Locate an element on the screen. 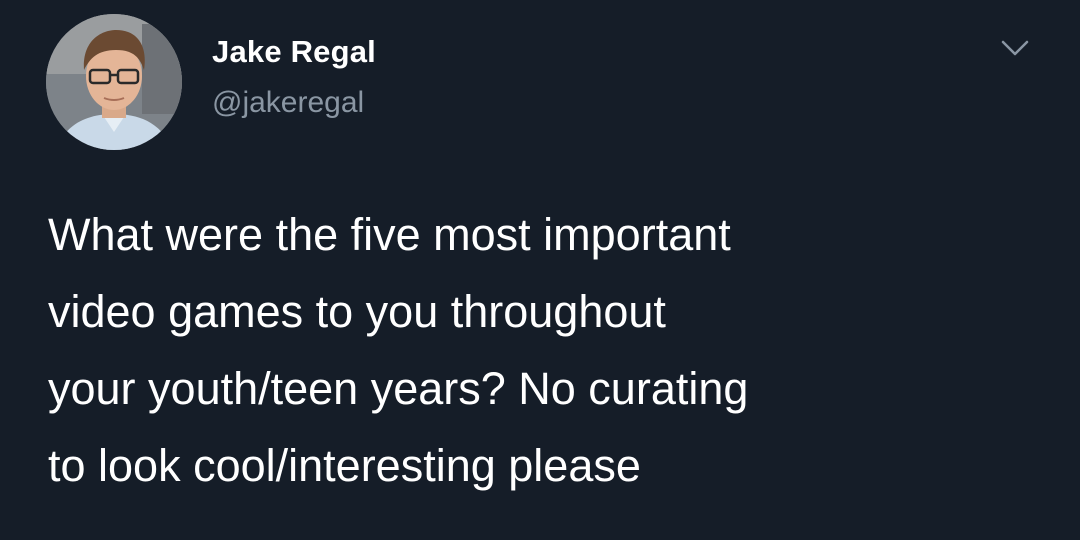 This screenshot has width=1080, height=540. tweet-text-line: video games to you throughout is located at coordinates (357, 311).